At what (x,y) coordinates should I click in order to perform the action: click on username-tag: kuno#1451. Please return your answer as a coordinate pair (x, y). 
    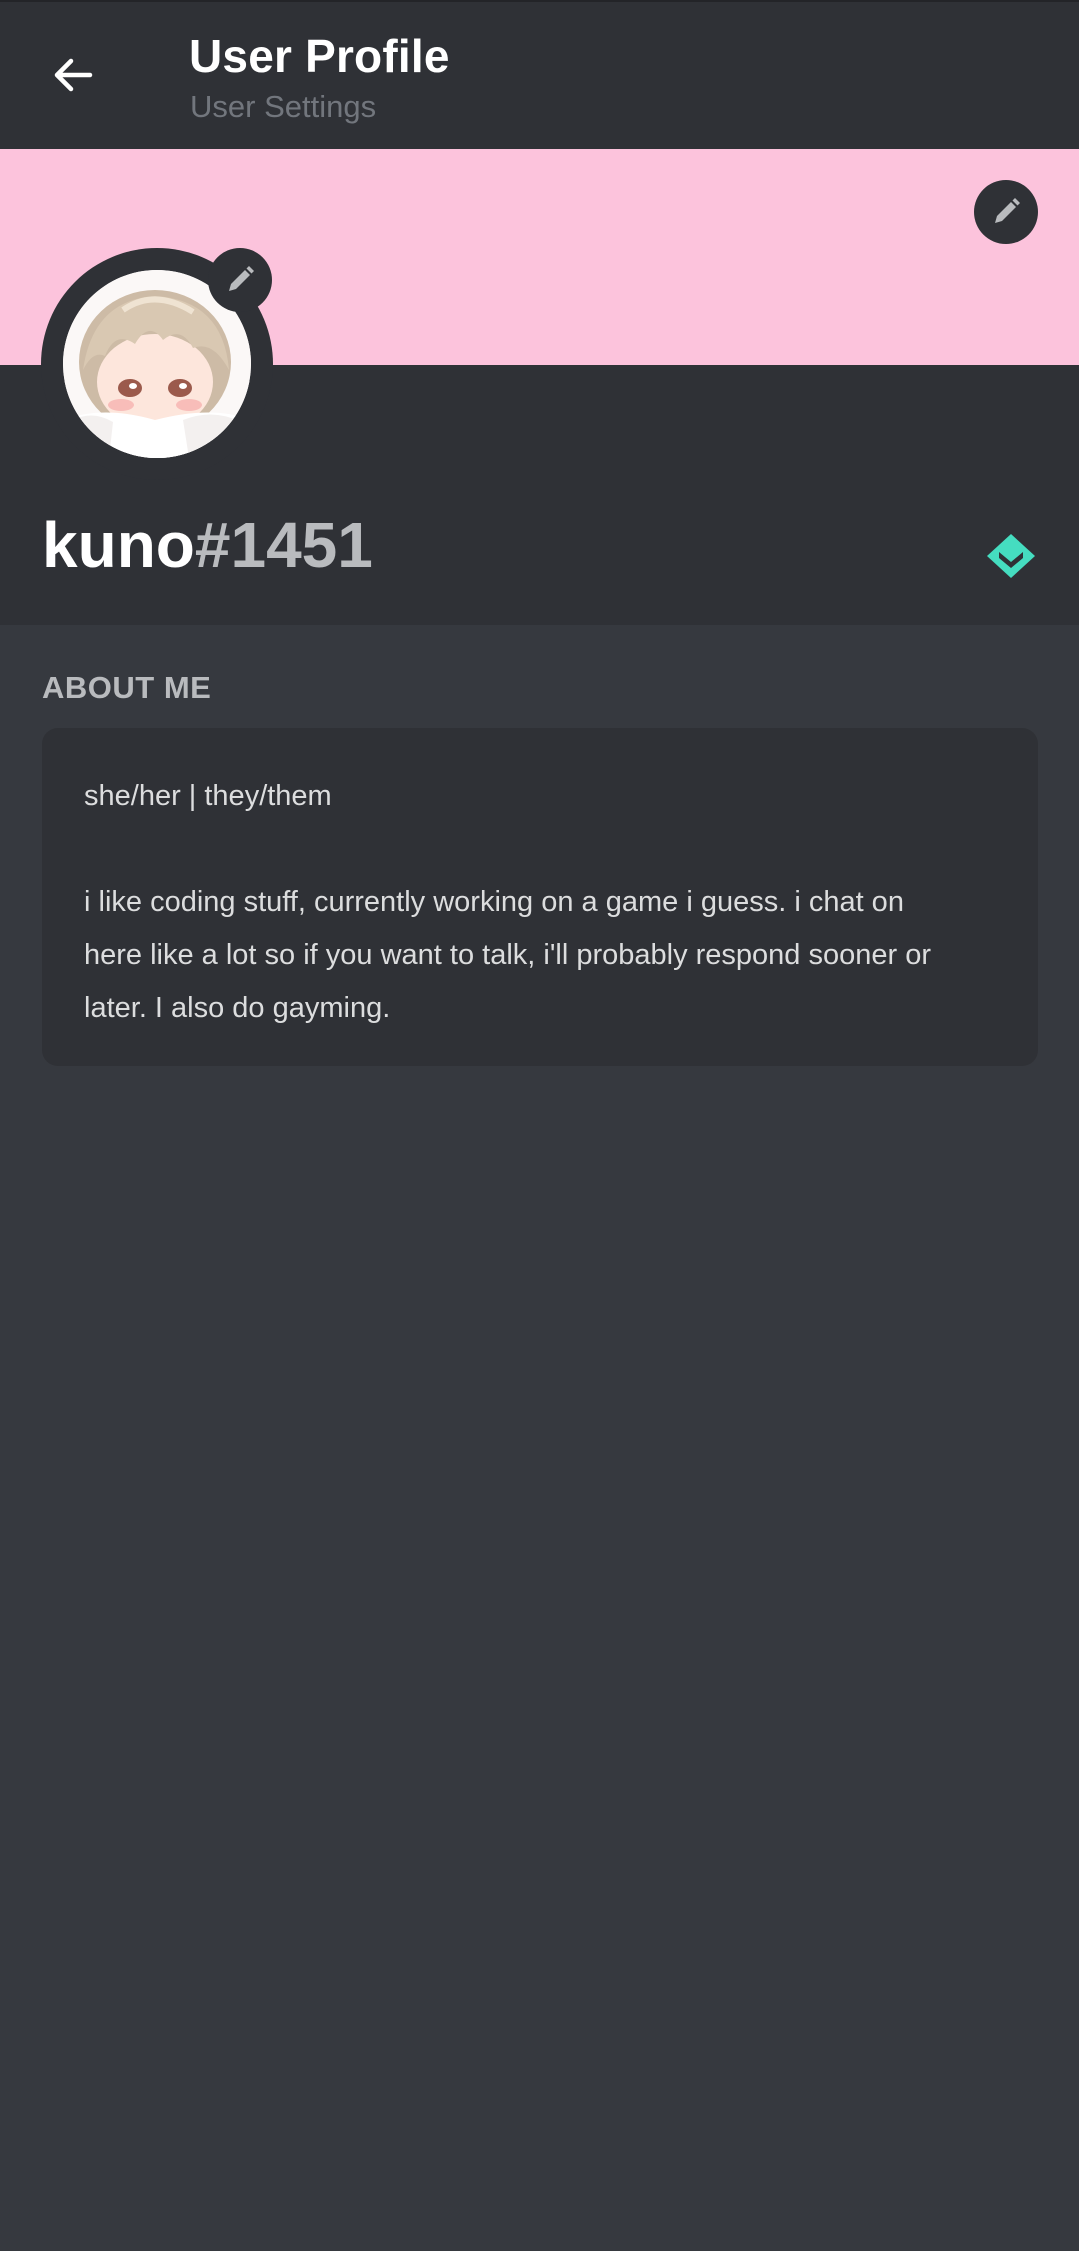
    Looking at the image, I should click on (207, 545).